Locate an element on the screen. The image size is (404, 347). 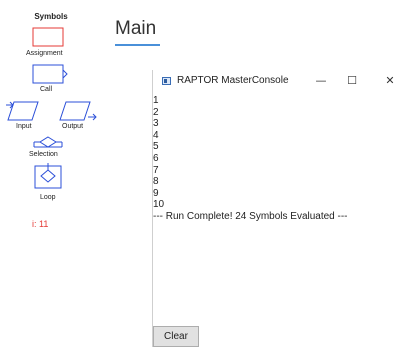
console-line: 3 is located at coordinates (156, 124).